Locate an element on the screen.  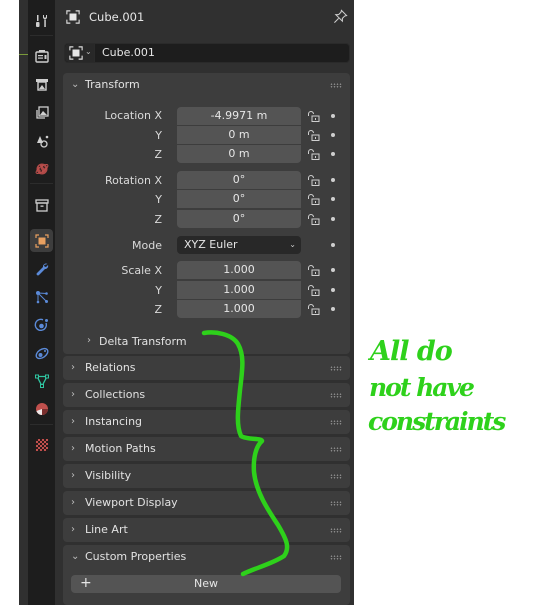
location-x-keyframe-dot is located at coordinates (333, 116).